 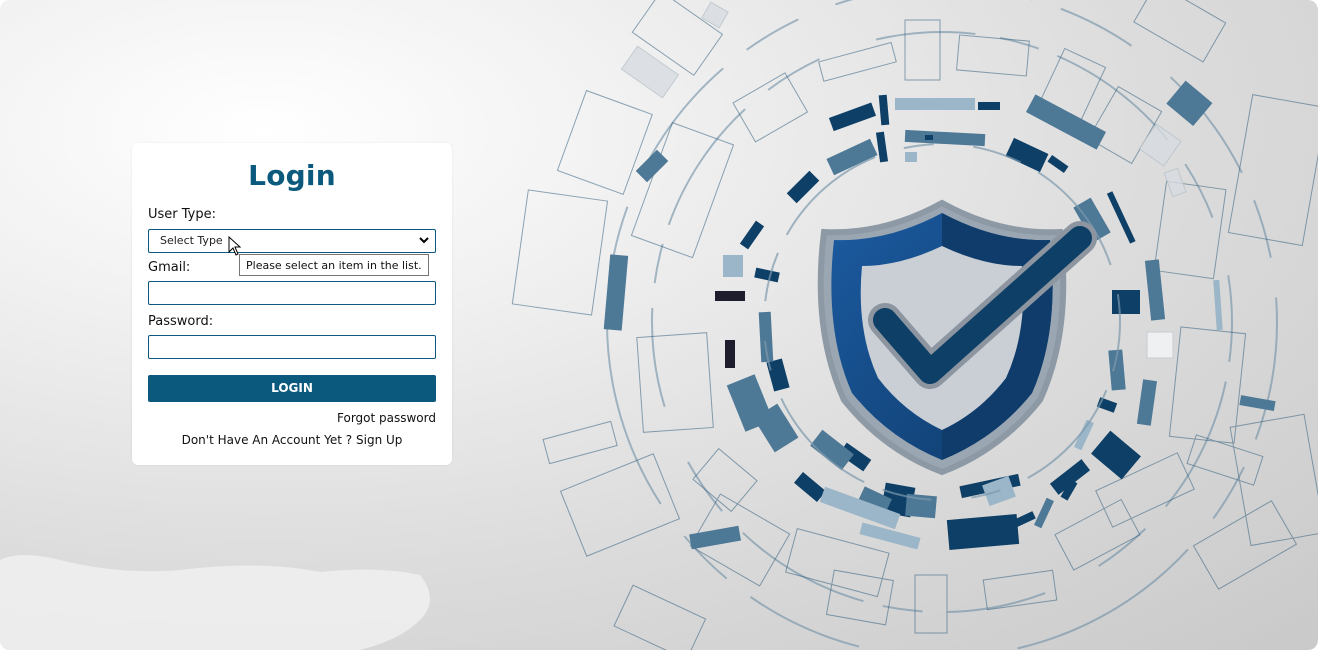 What do you see at coordinates (181, 321) in the screenshot?
I see `password-label: Password:` at bounding box center [181, 321].